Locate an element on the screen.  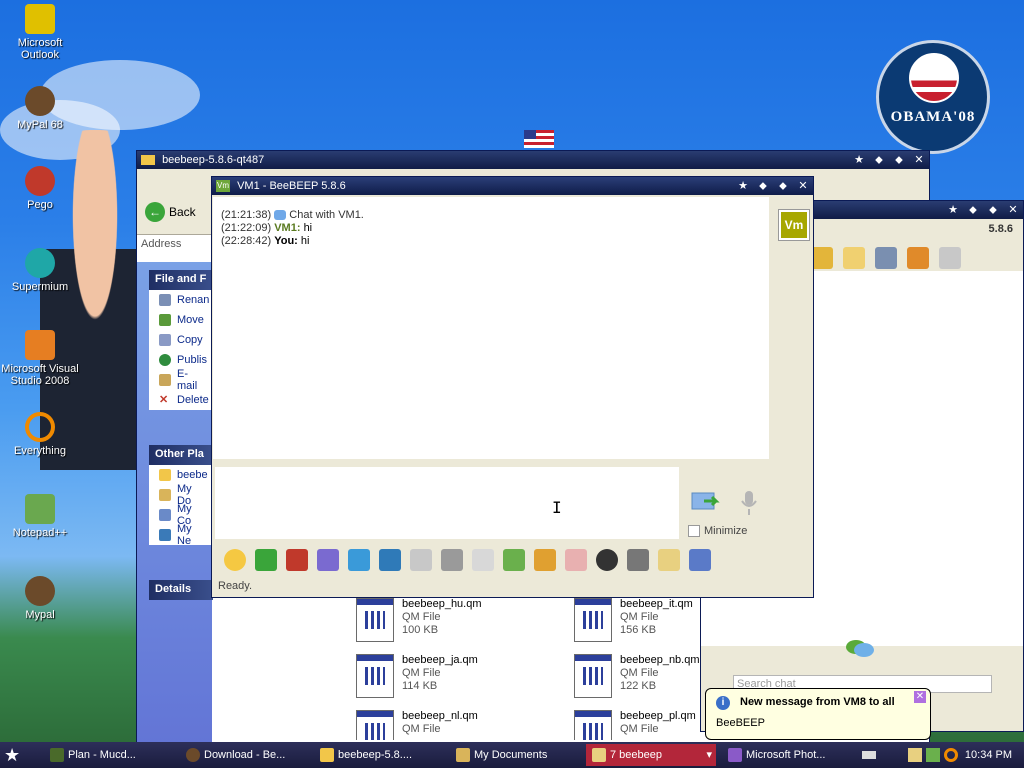
note-icon is located at coordinates (822, 258).